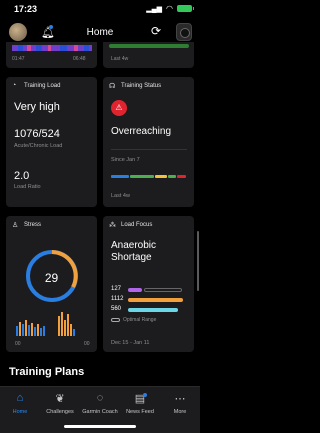 The width and height of the screenshot is (320, 433). I want to click on tab-label: Garmin Coach, so click(100, 412).